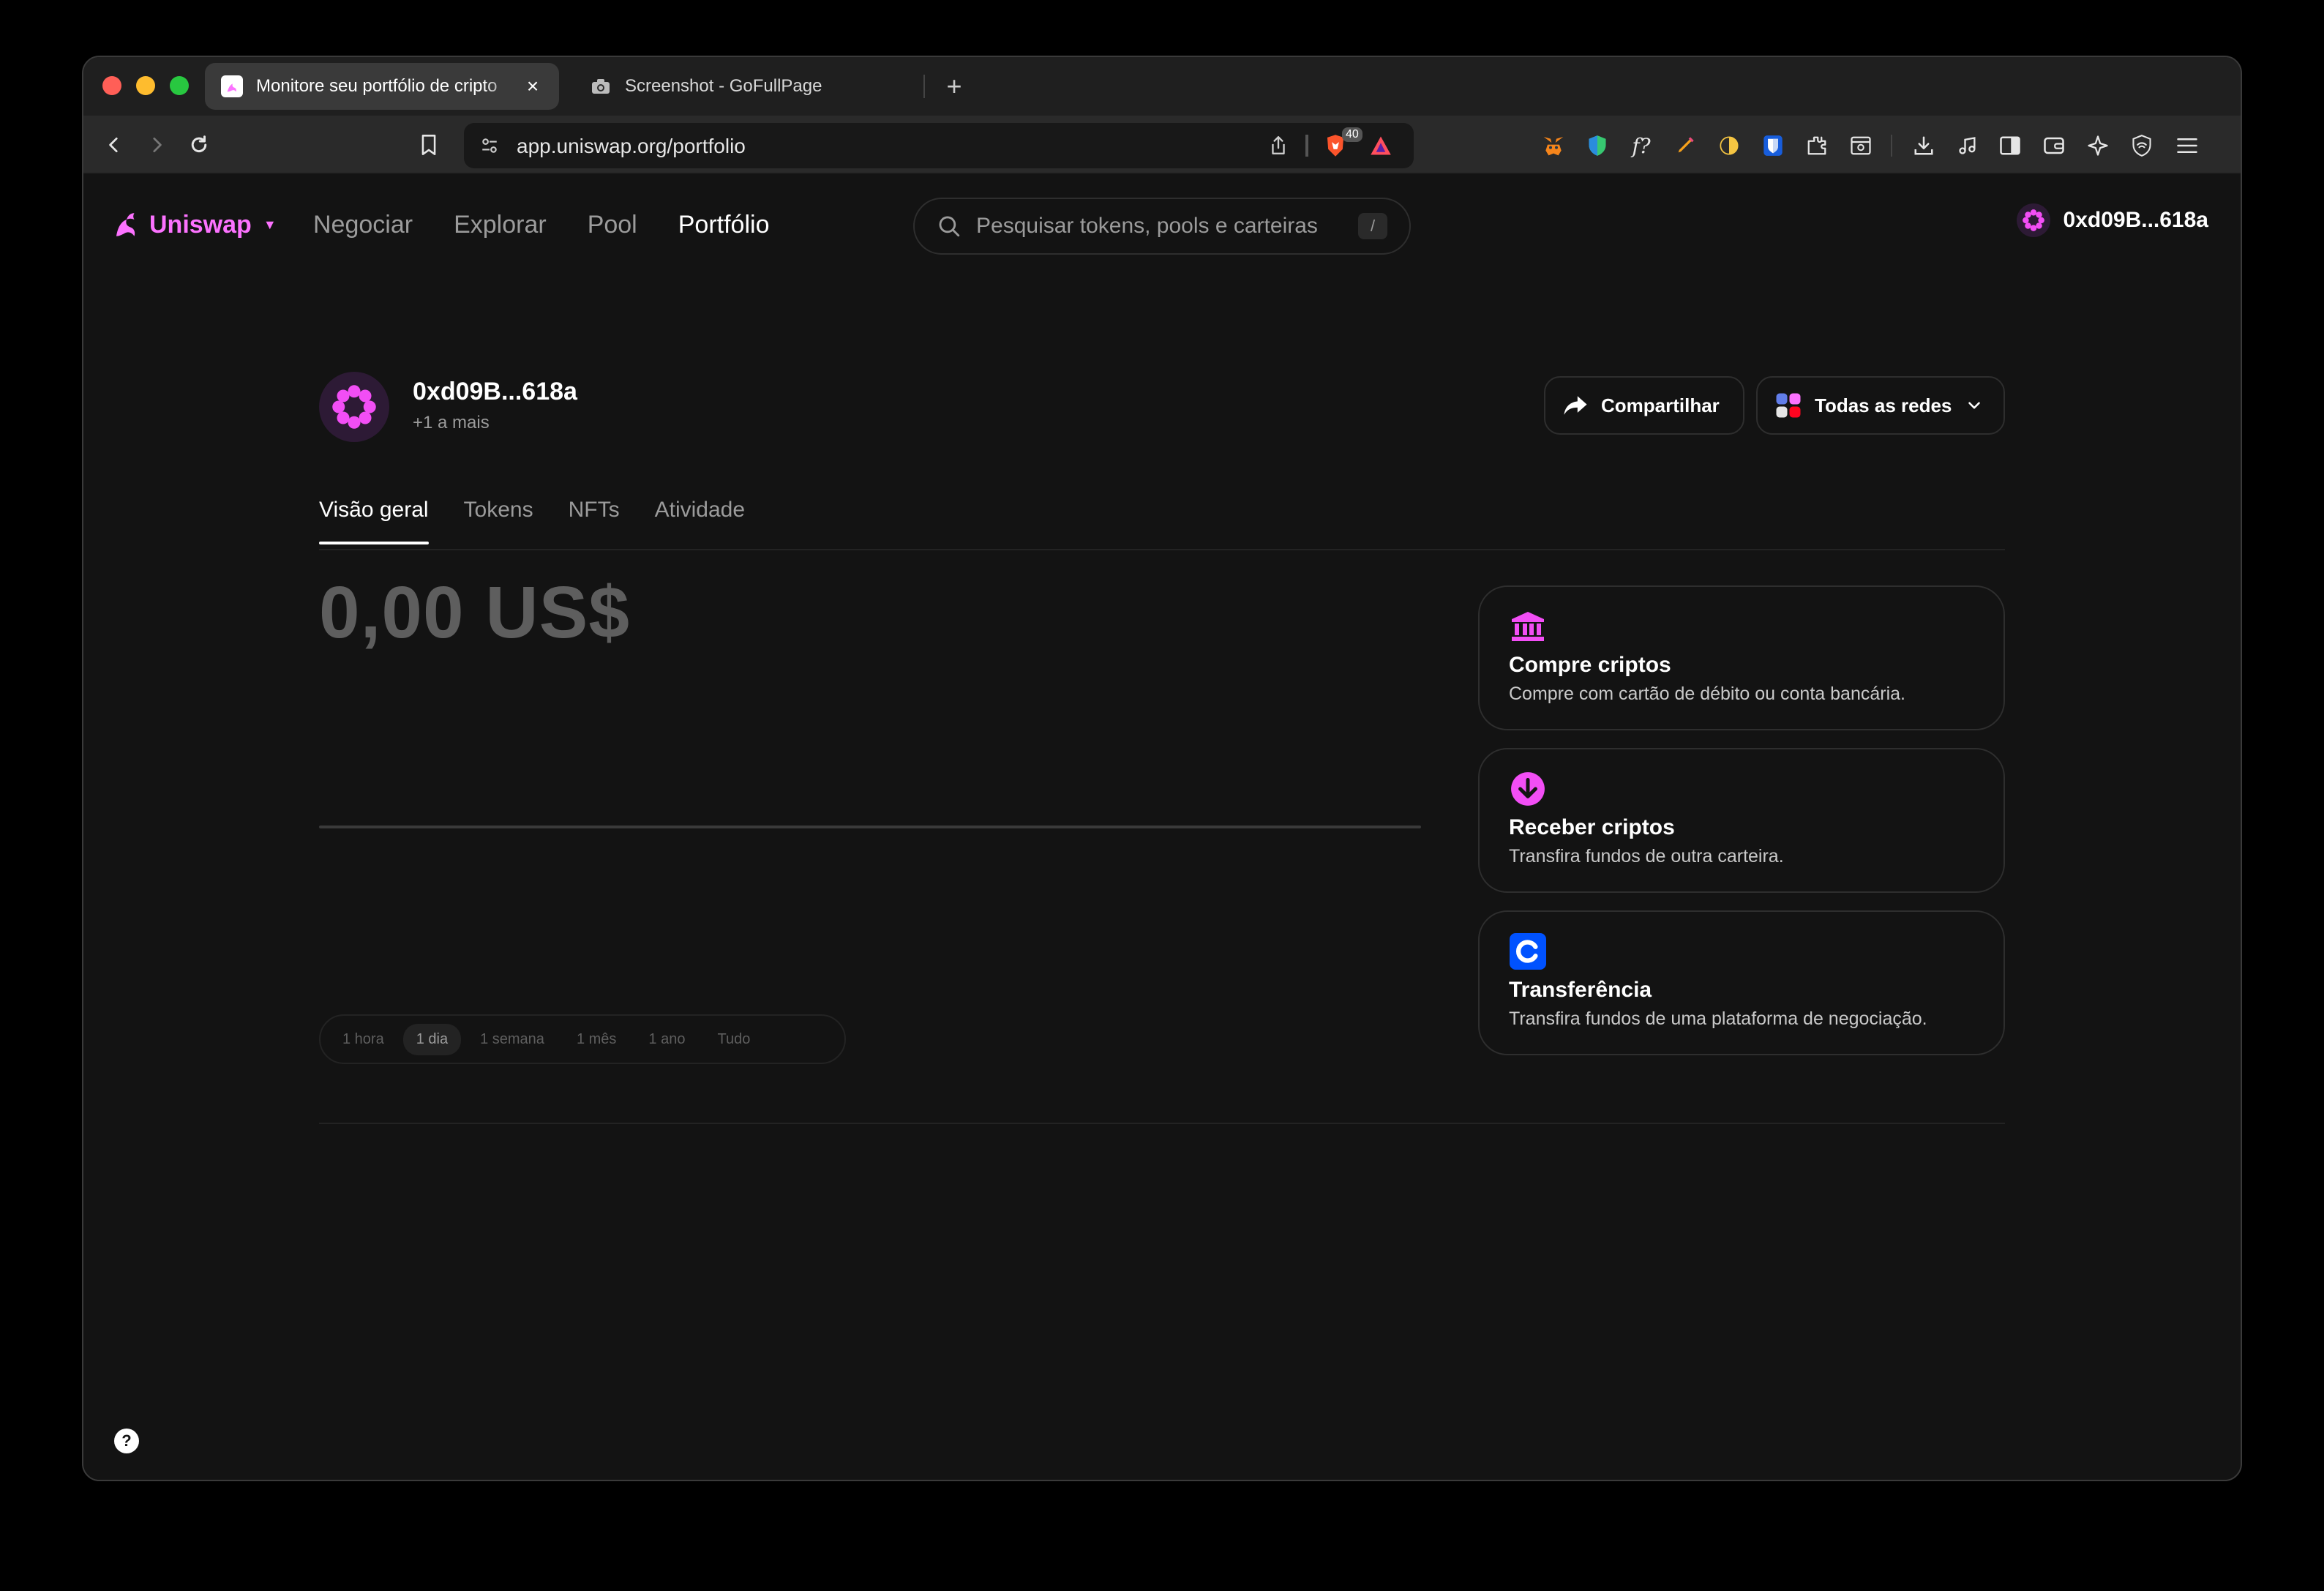 Image resolution: width=2324 pixels, height=1591 pixels. What do you see at coordinates (115, 144) in the screenshot?
I see `back-button` at bounding box center [115, 144].